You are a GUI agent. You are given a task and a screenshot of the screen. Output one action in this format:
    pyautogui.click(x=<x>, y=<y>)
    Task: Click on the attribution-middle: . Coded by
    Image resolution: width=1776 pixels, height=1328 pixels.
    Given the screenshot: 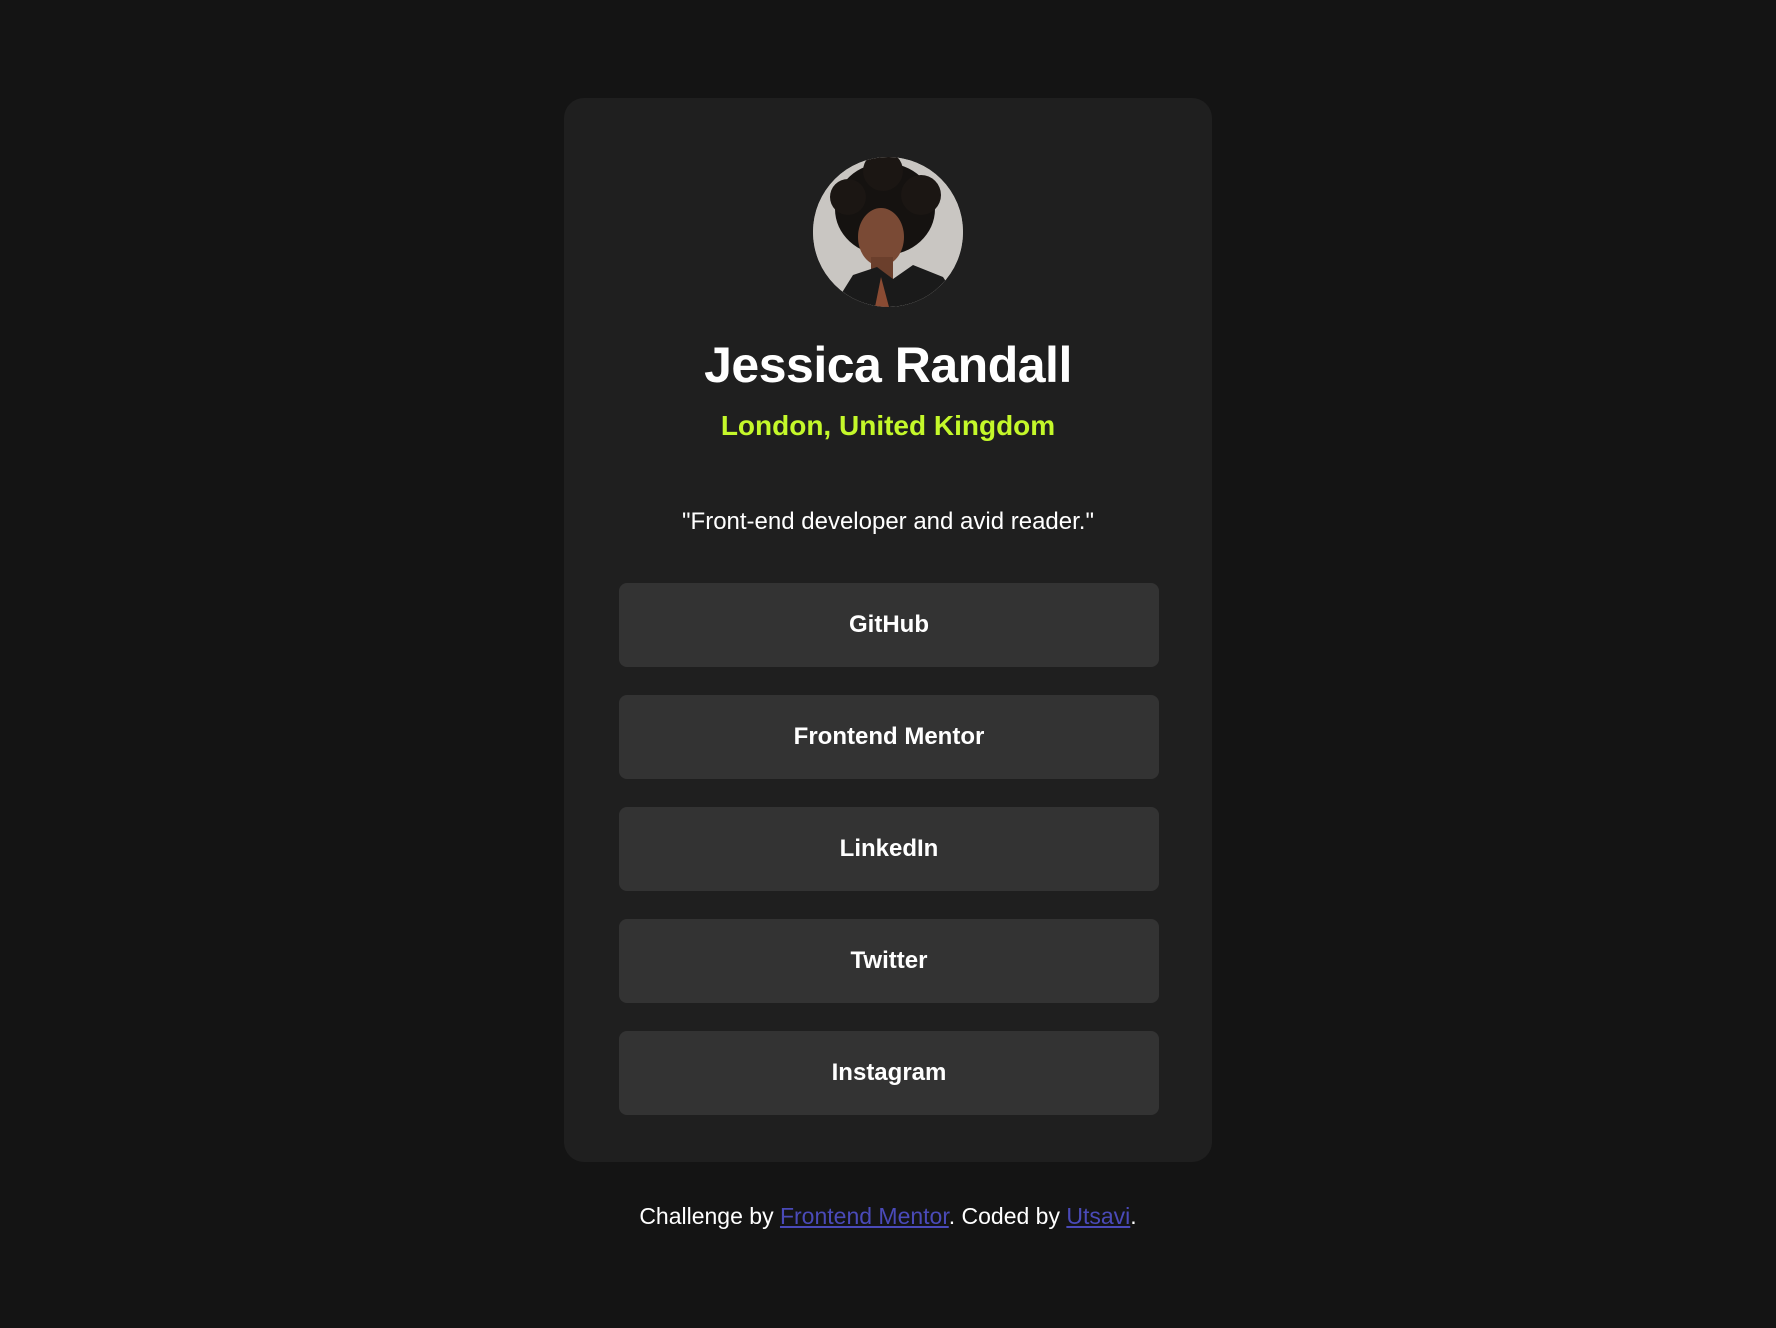 What is the action you would take?
    pyautogui.click(x=1007, y=1216)
    